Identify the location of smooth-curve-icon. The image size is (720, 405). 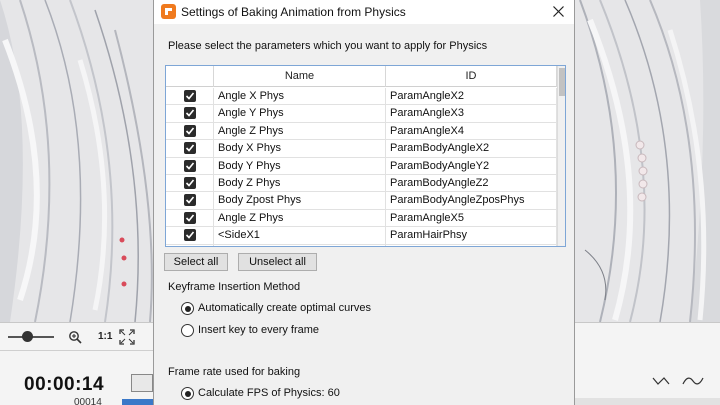
(693, 381).